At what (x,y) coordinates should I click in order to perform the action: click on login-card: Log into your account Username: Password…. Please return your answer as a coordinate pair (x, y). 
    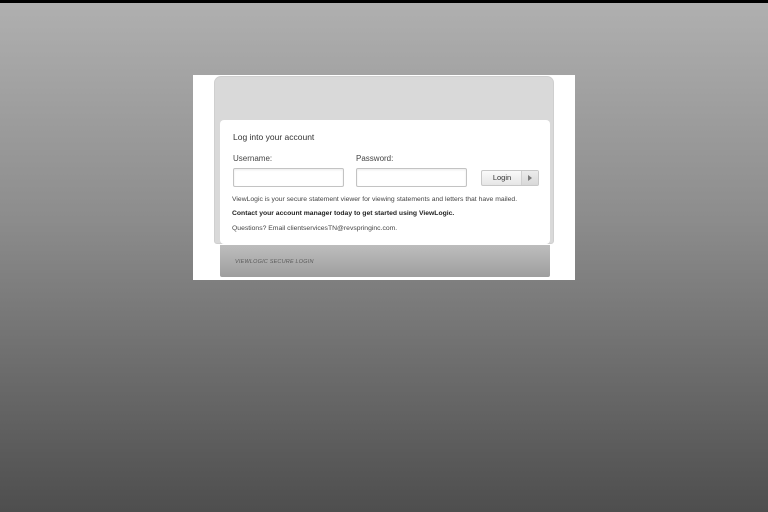
    Looking at the image, I should click on (385, 182).